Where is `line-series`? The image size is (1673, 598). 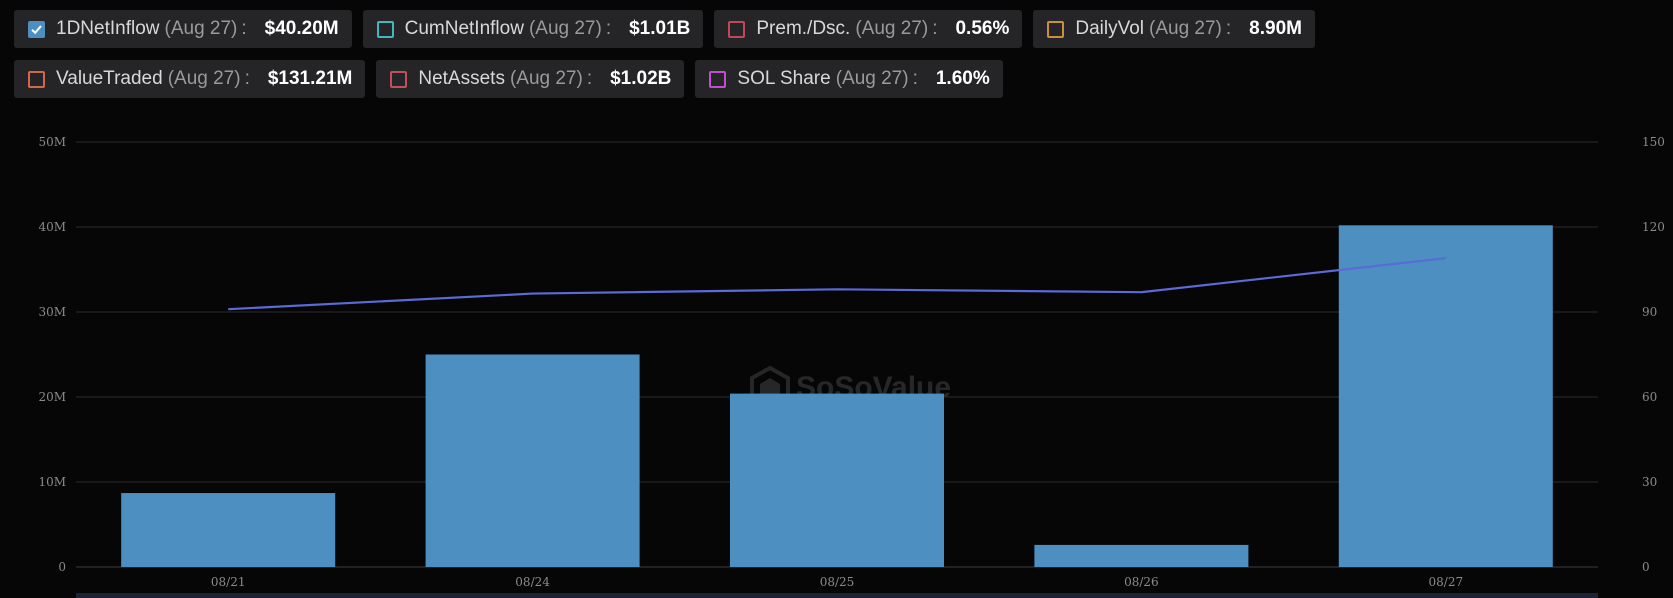
line-series is located at coordinates (837, 284).